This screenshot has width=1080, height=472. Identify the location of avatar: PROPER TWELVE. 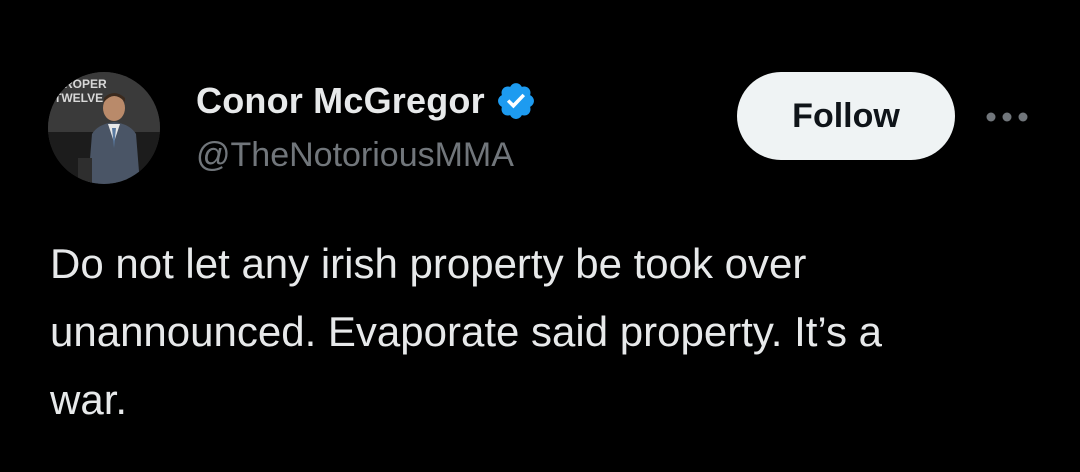
(104, 128).